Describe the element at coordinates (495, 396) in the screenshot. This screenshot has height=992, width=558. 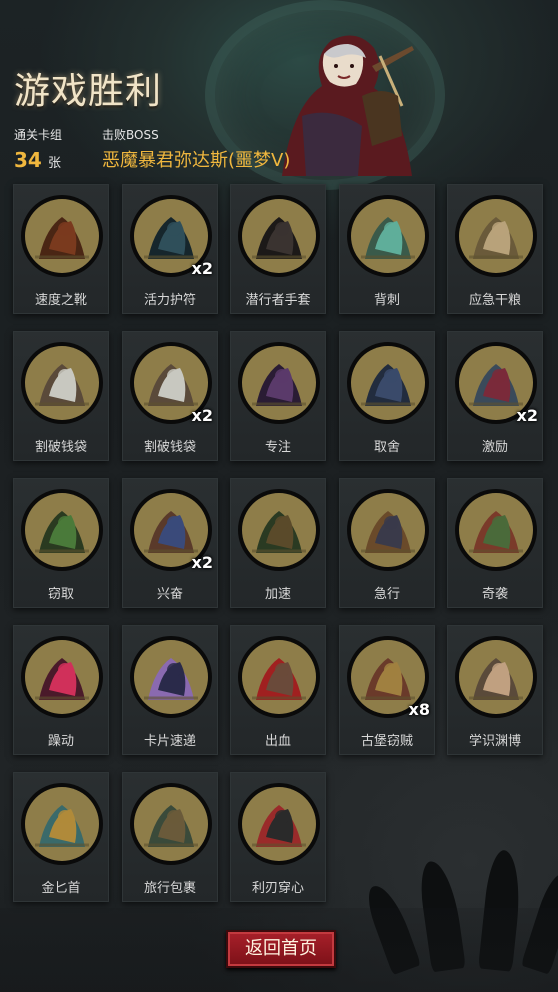
I see `card-item: x2 激励` at that location.